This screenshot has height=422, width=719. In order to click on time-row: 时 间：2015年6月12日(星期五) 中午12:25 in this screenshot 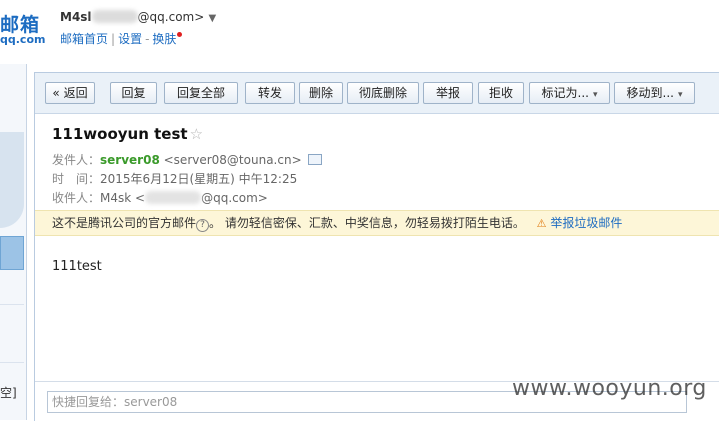, I will do `click(174, 178)`.